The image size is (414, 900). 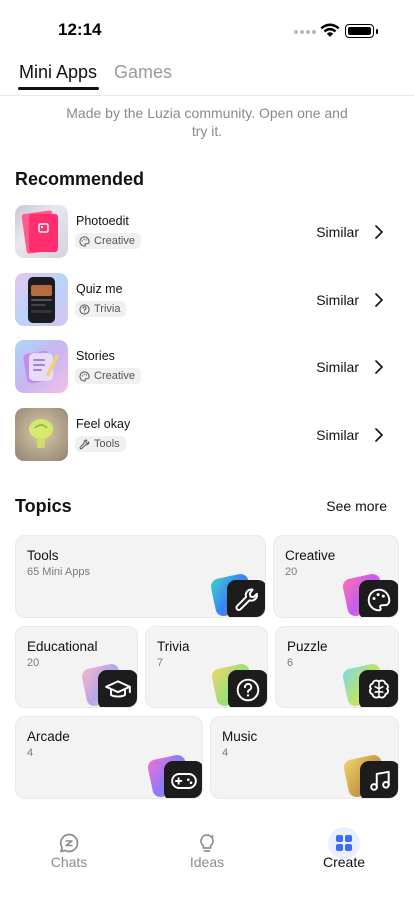 What do you see at coordinates (58, 72) in the screenshot?
I see `tab-mini-apps: Mini Apps` at bounding box center [58, 72].